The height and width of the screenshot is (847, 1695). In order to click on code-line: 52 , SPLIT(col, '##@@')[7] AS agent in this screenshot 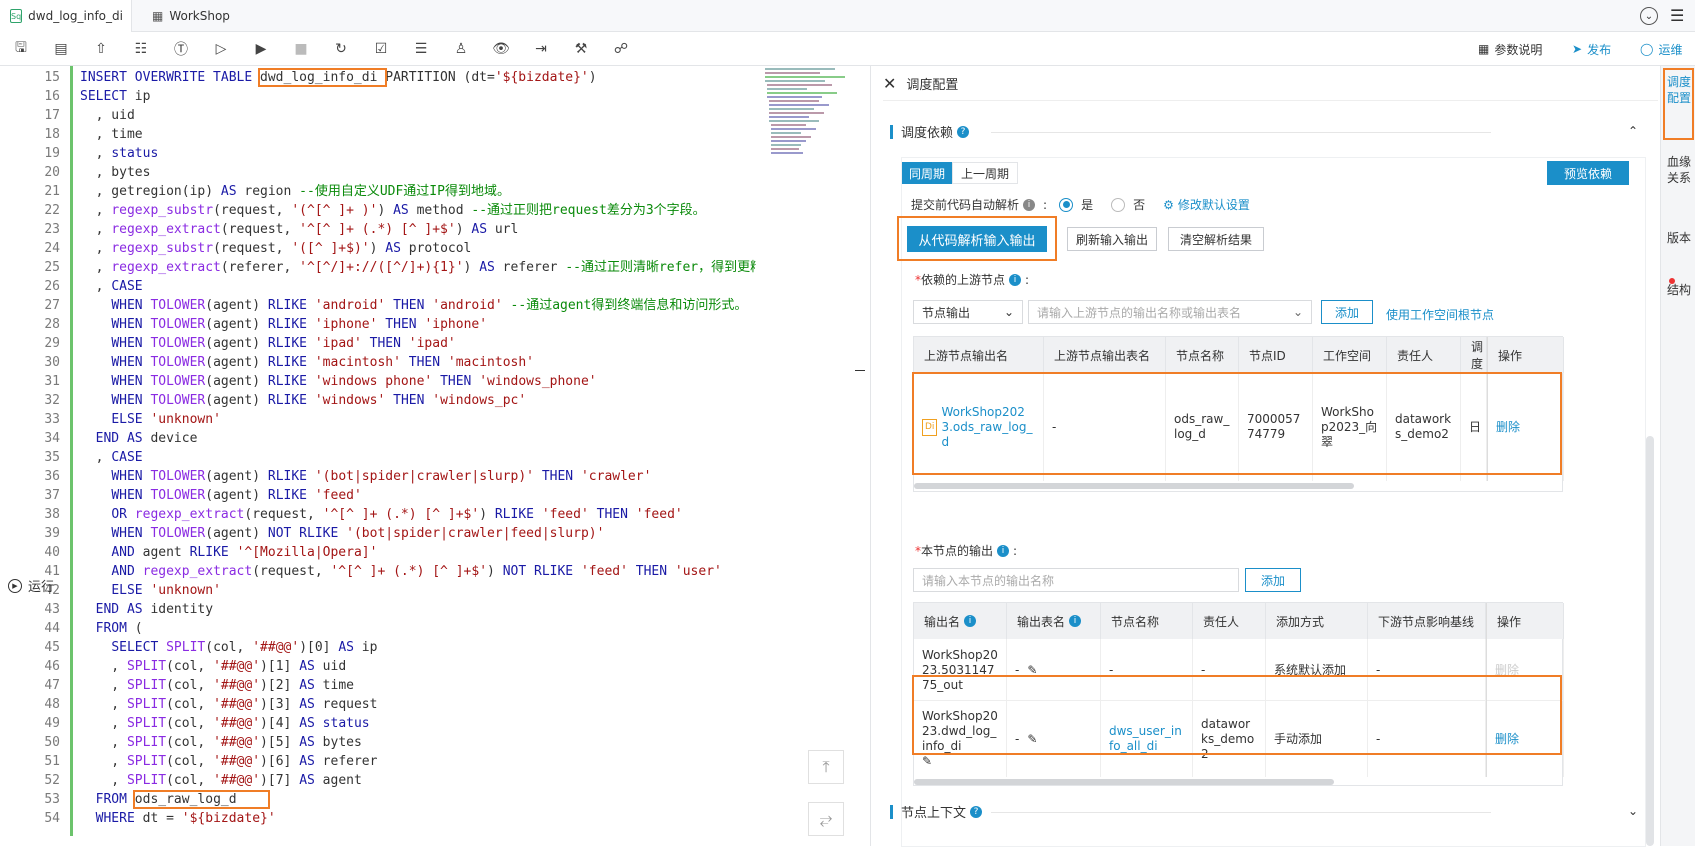, I will do `click(378, 780)`.